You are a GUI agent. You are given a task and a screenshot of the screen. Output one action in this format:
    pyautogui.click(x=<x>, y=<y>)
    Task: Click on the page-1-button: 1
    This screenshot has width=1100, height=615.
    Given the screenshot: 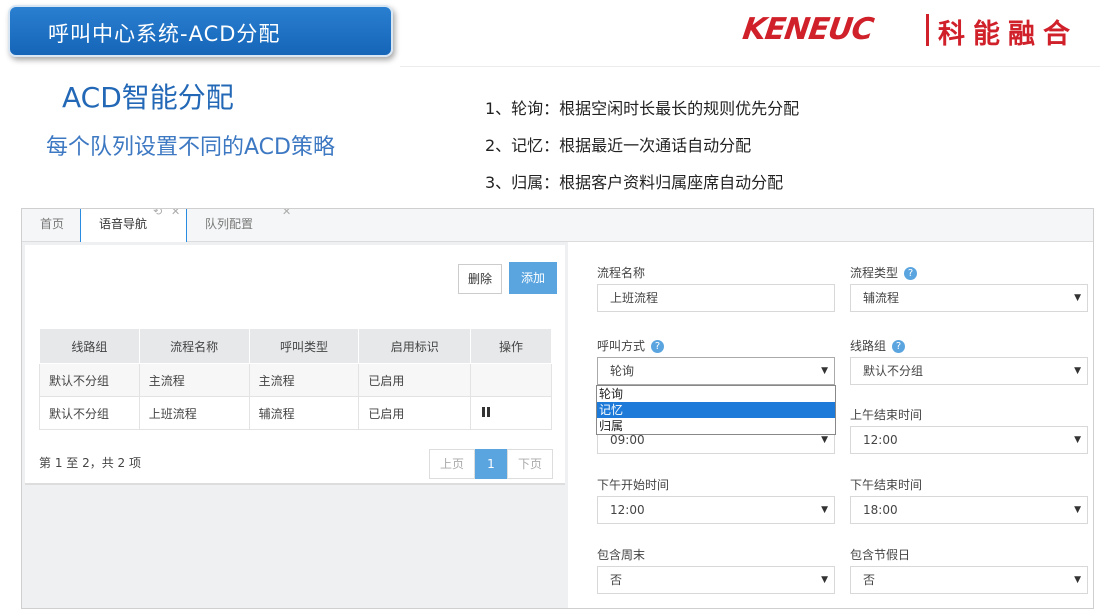 What is the action you would take?
    pyautogui.click(x=491, y=464)
    